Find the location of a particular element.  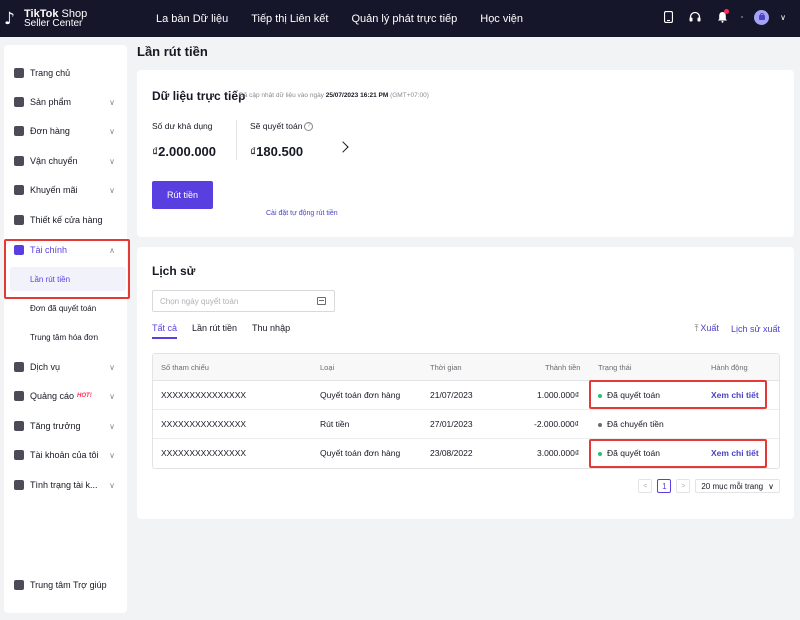

chevron-up-icon: ∧ is located at coordinates (112, 250).